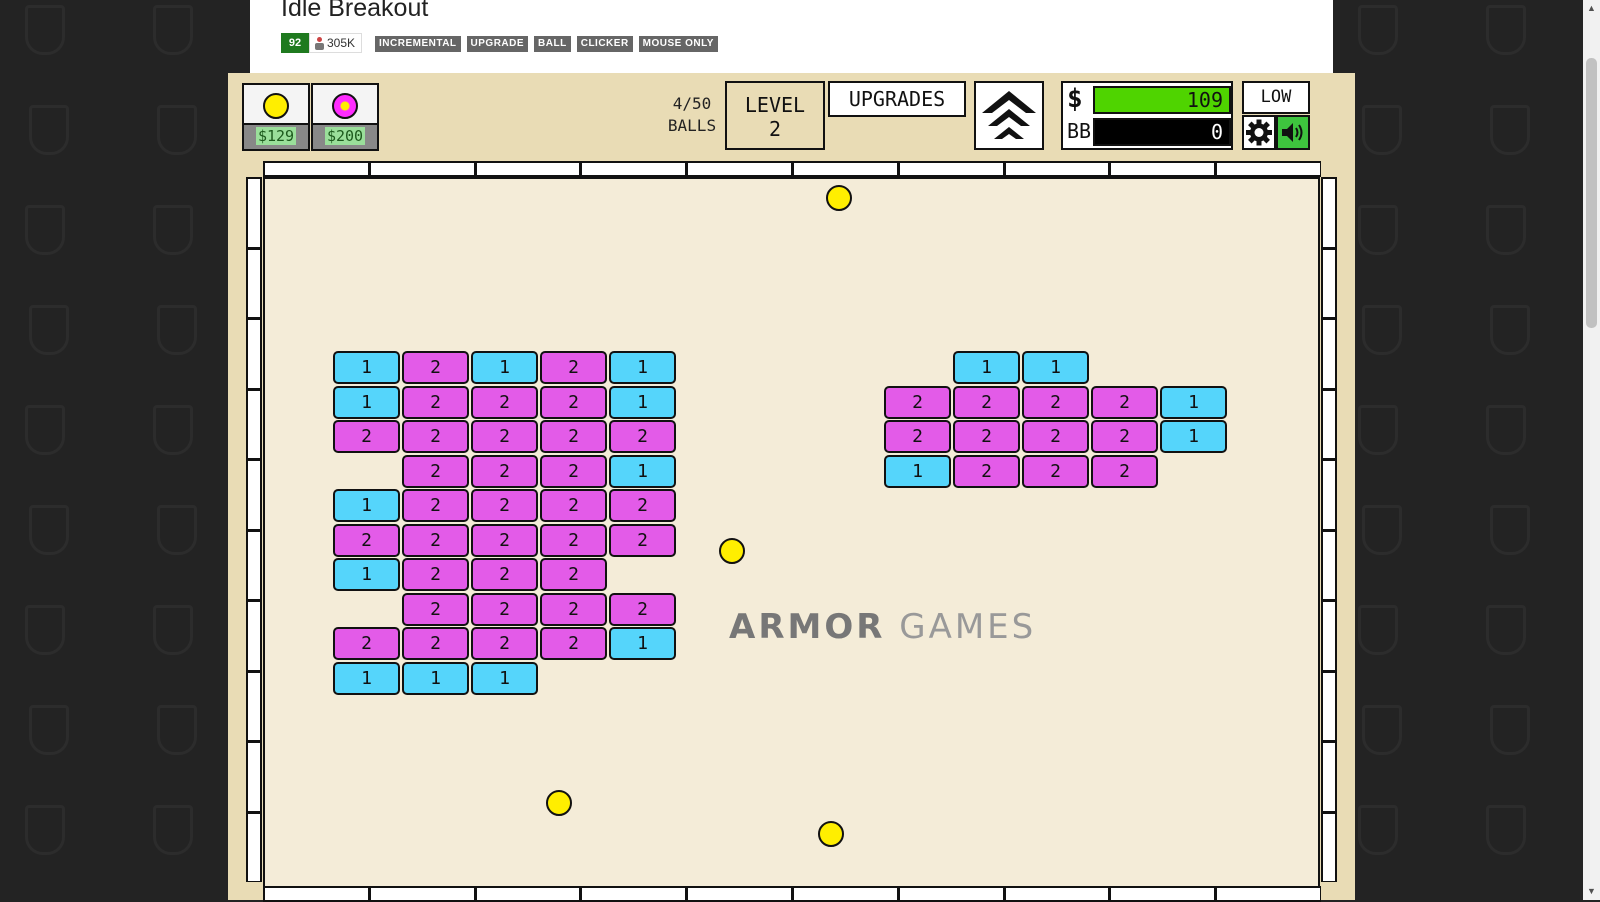 The width and height of the screenshot is (1600, 902). What do you see at coordinates (345, 117) in the screenshot?
I see `buy-pink-ball-button: $200` at bounding box center [345, 117].